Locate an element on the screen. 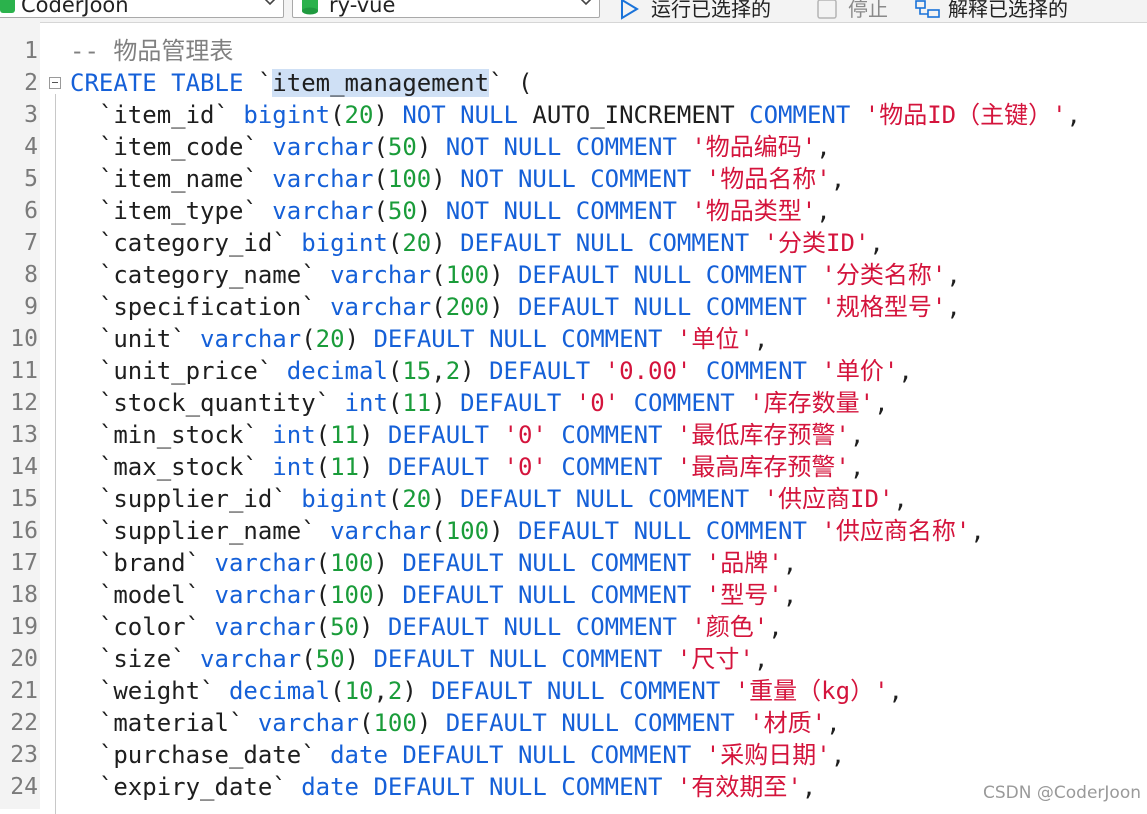 This screenshot has width=1147, height=814. code-token: `category_name` is located at coordinates (200, 275).